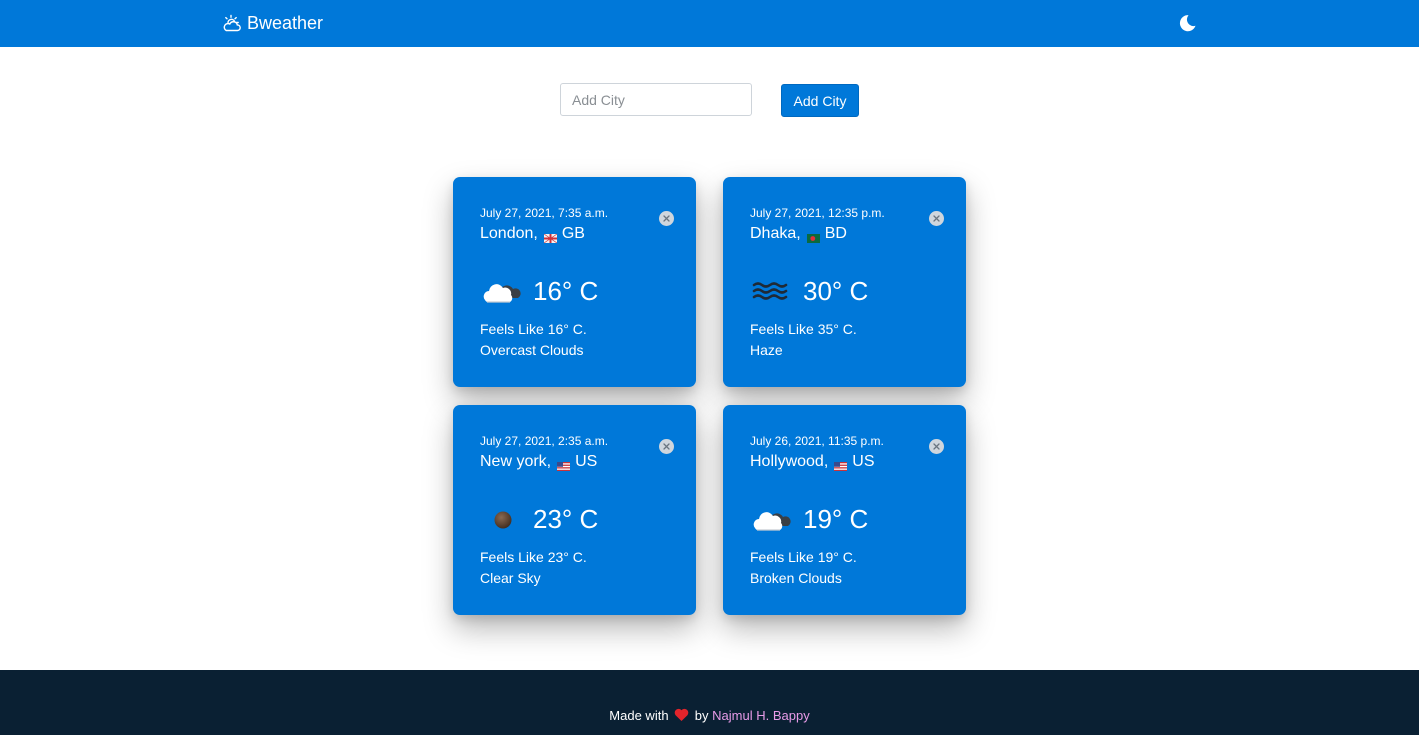 This screenshot has width=1419, height=735. I want to click on overcast-clouds-icon, so click(502, 291).